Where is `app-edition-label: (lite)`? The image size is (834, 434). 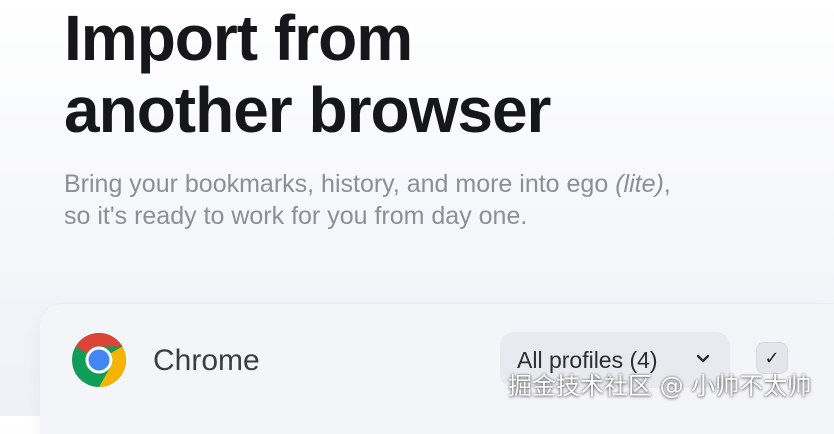 app-edition-label: (lite) is located at coordinates (639, 184).